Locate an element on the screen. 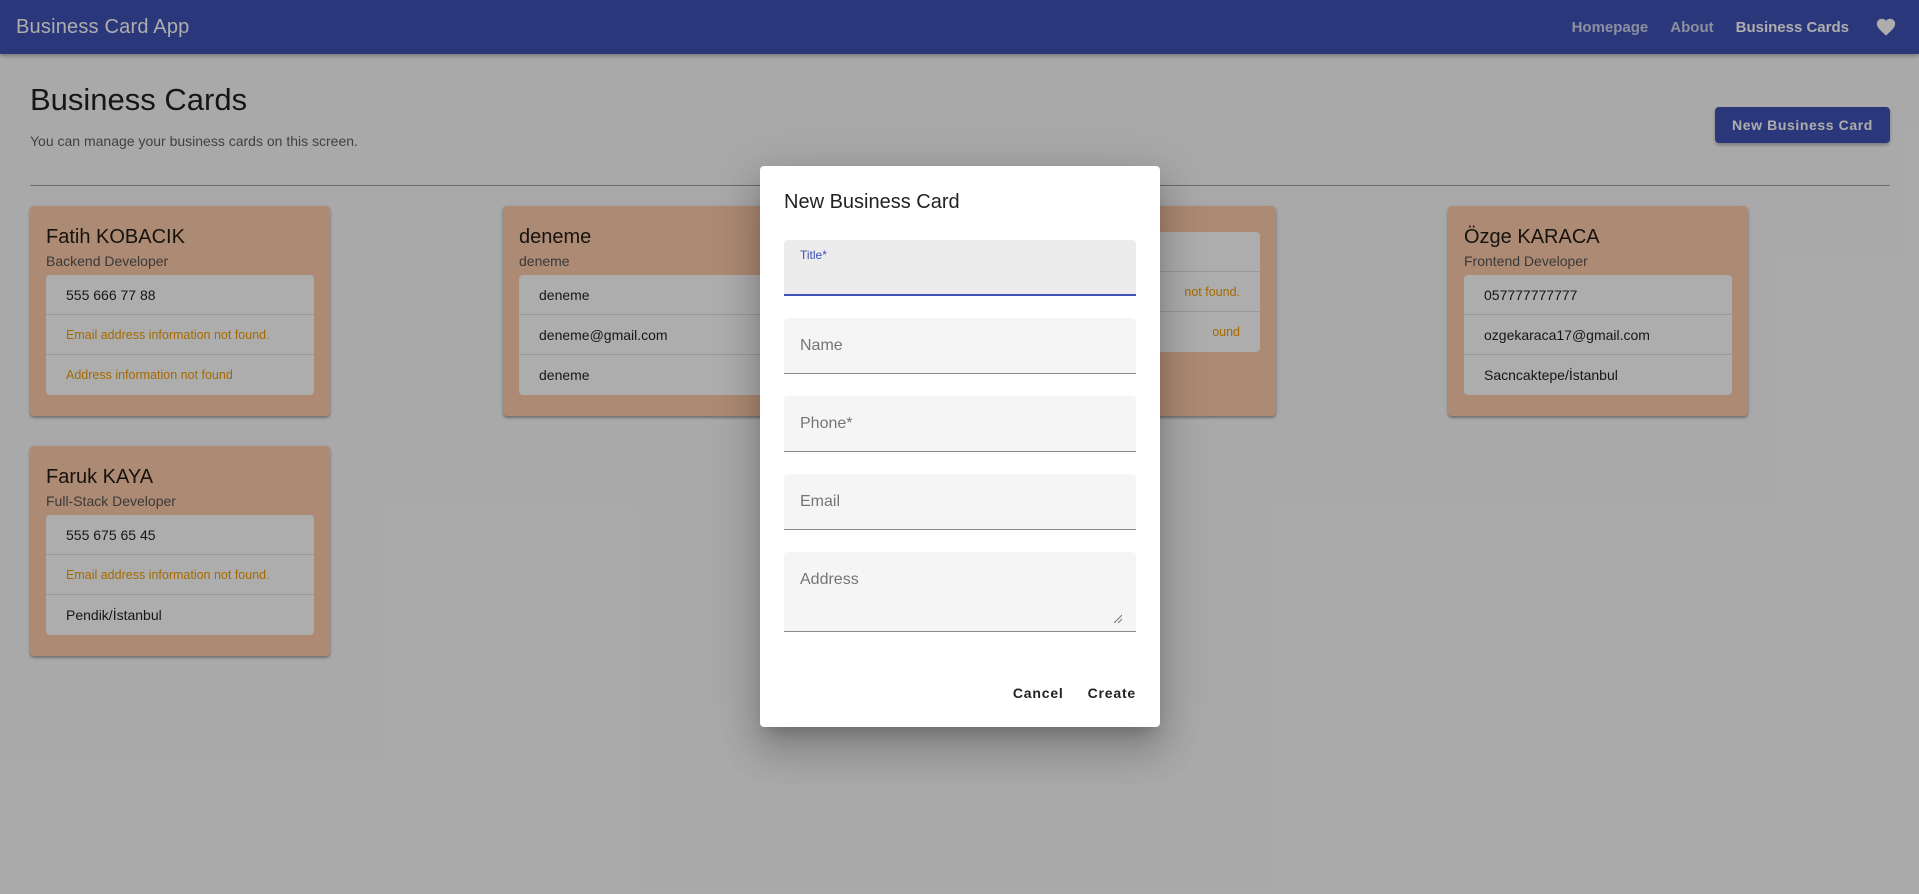  name-input is located at coordinates (960, 357).